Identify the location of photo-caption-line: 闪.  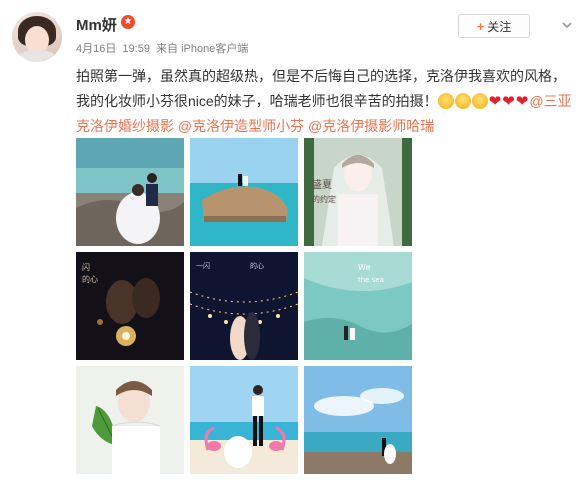
(86, 267).